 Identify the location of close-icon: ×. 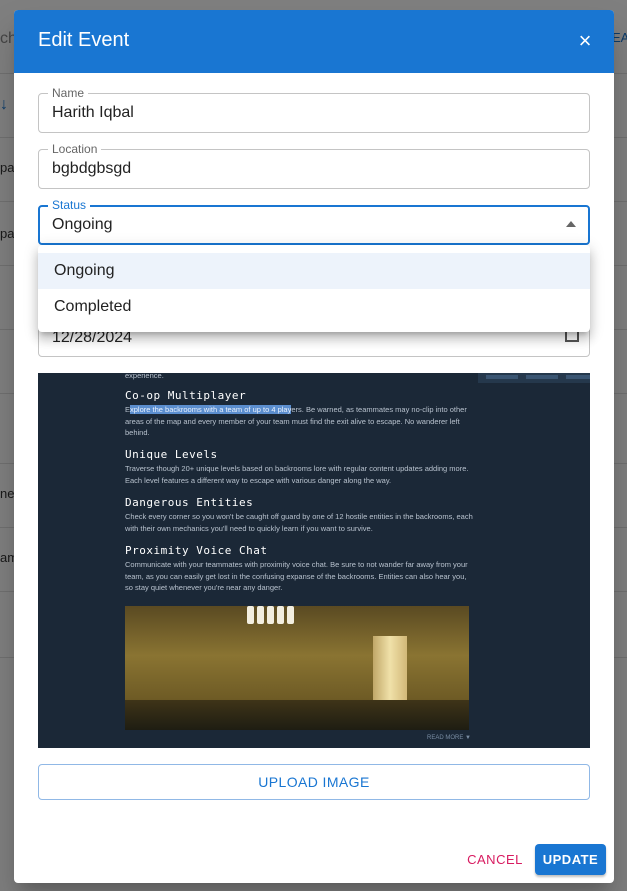
(585, 42).